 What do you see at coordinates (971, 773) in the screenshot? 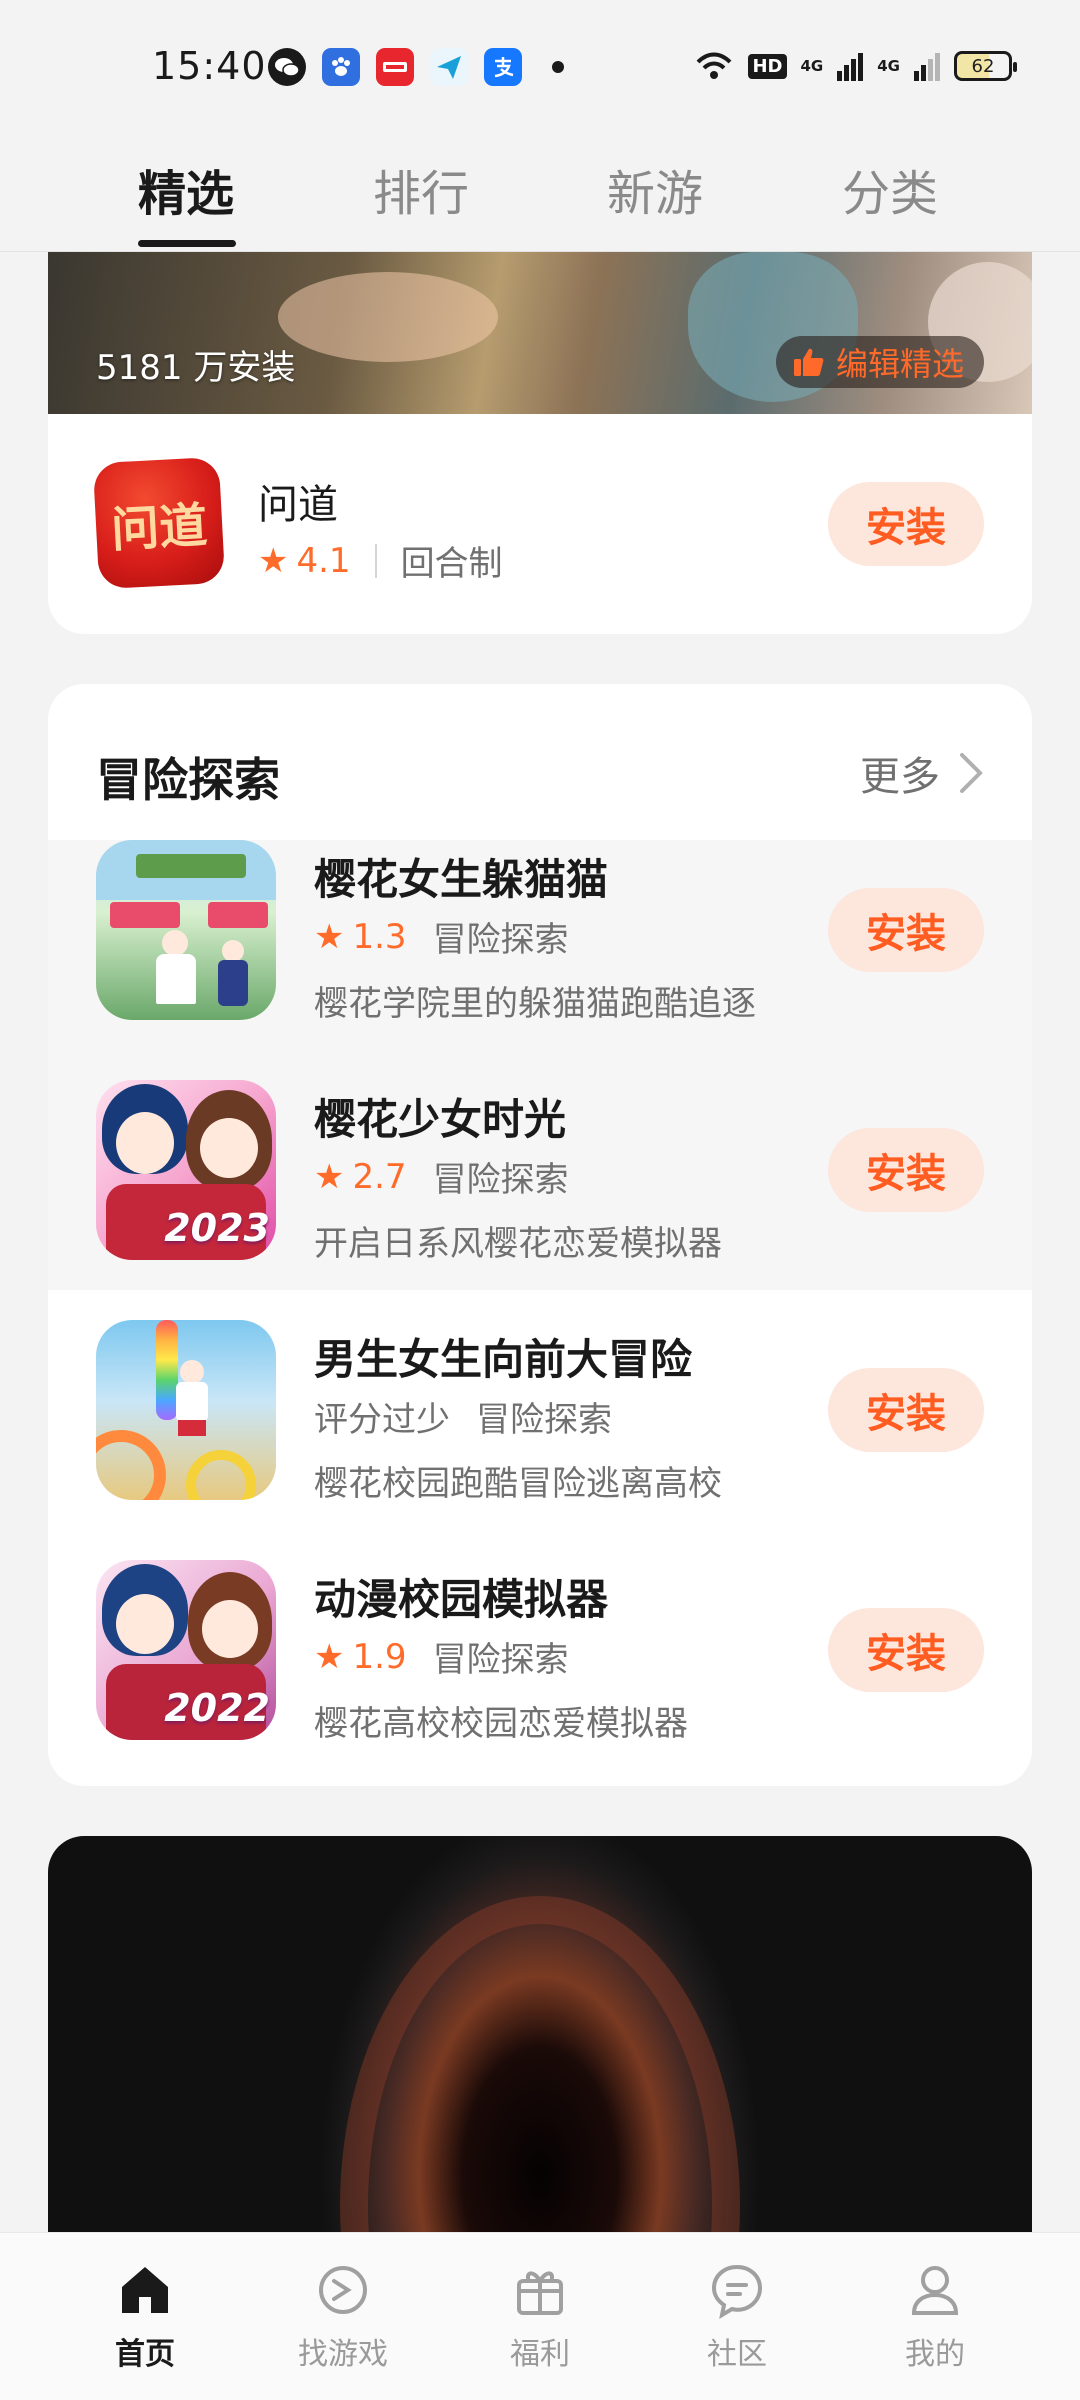
I see `chevron-right-icon` at bounding box center [971, 773].